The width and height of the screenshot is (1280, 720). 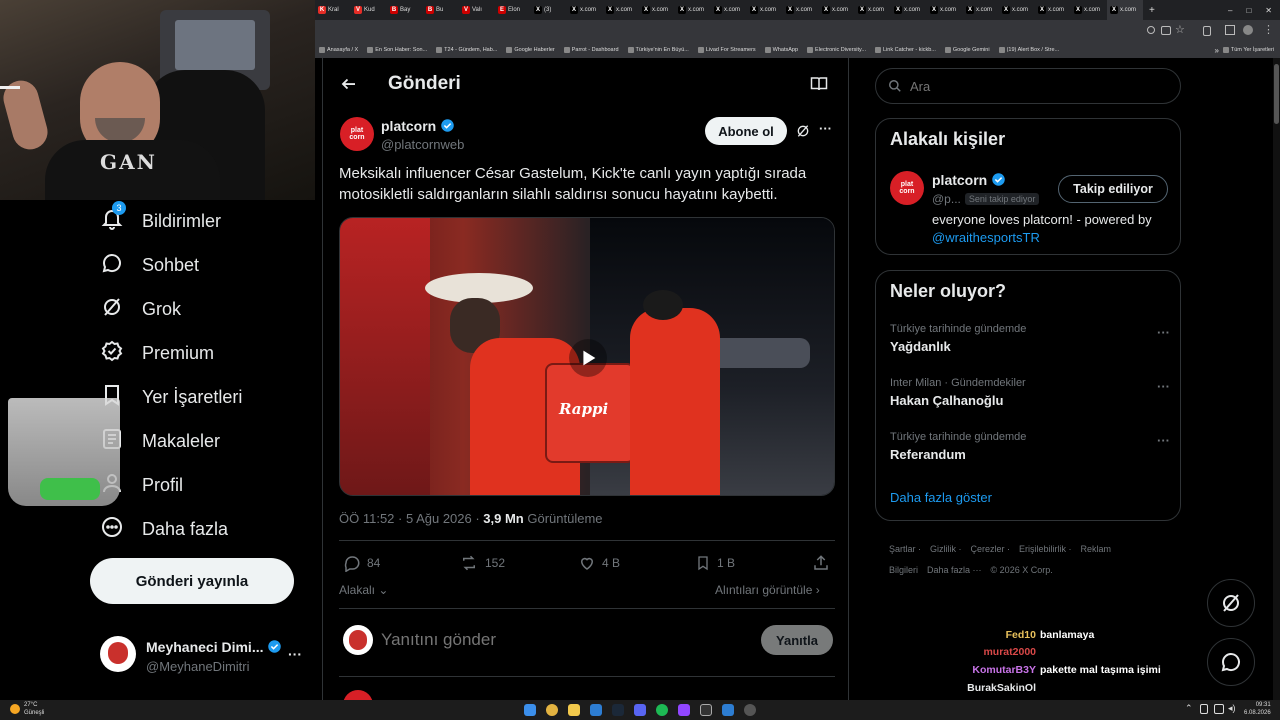 What do you see at coordinates (549, 10) in the screenshot?
I see `browser-tab: X (3)` at bounding box center [549, 10].